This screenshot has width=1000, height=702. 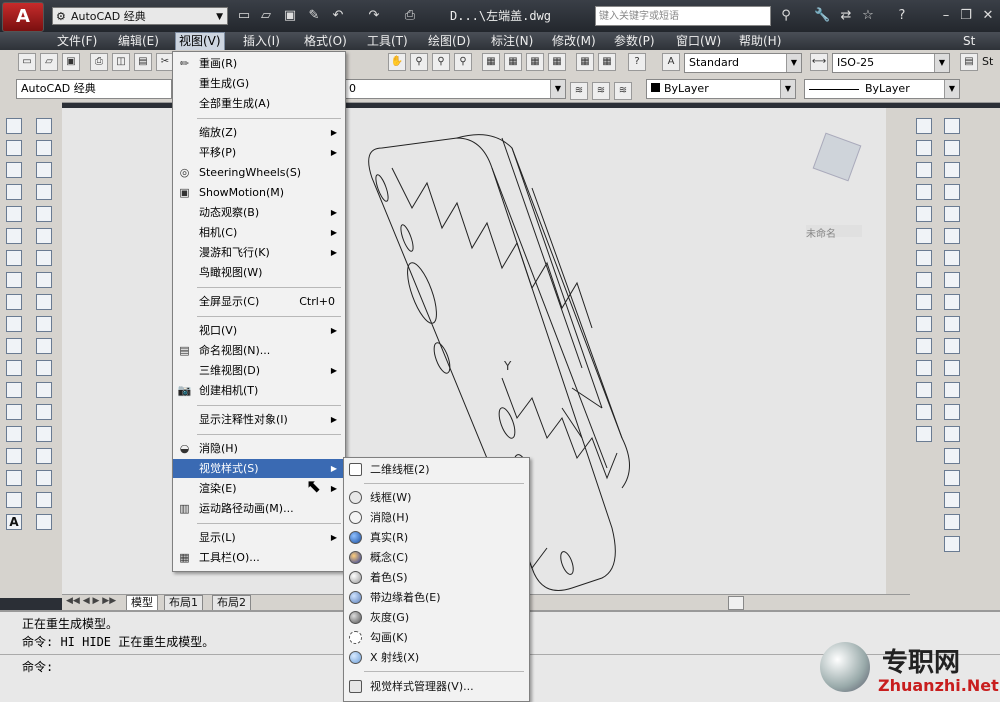 What do you see at coordinates (557, 62) in the screenshot?
I see `sheet-set-icon: ▦` at bounding box center [557, 62].